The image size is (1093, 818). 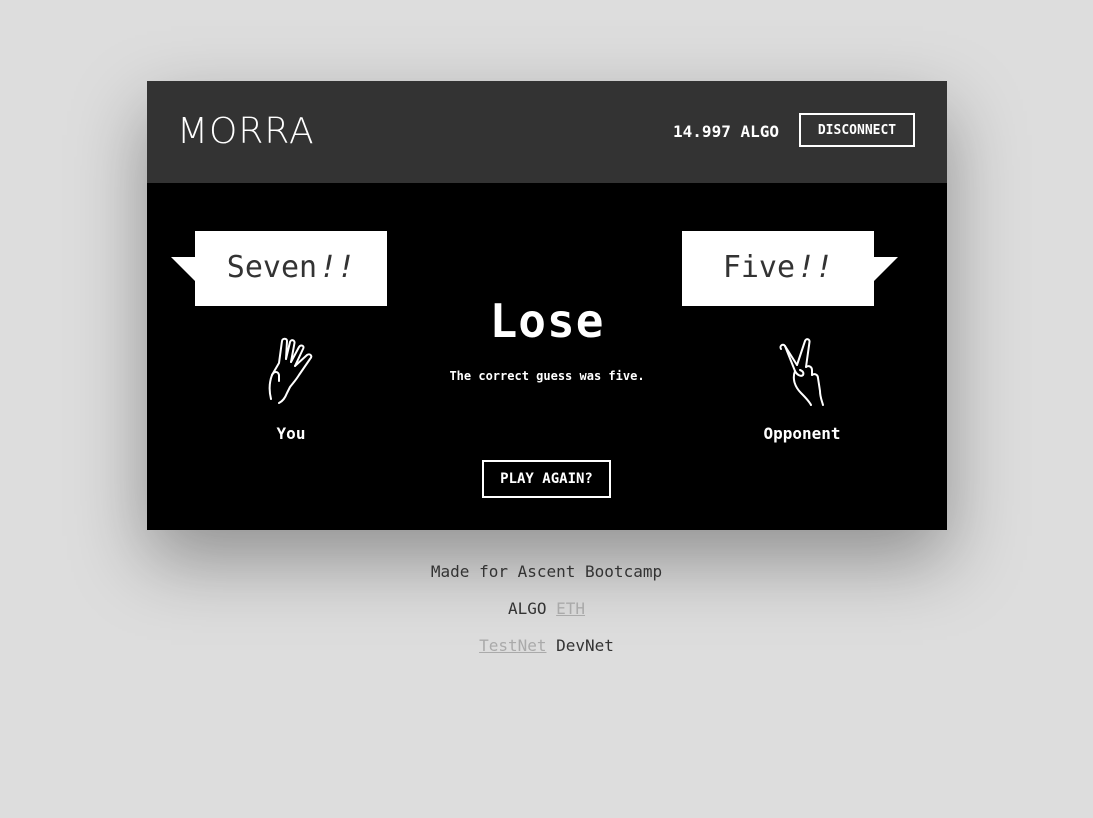 I want to click on app-logo: MORRA, so click(x=246, y=131).